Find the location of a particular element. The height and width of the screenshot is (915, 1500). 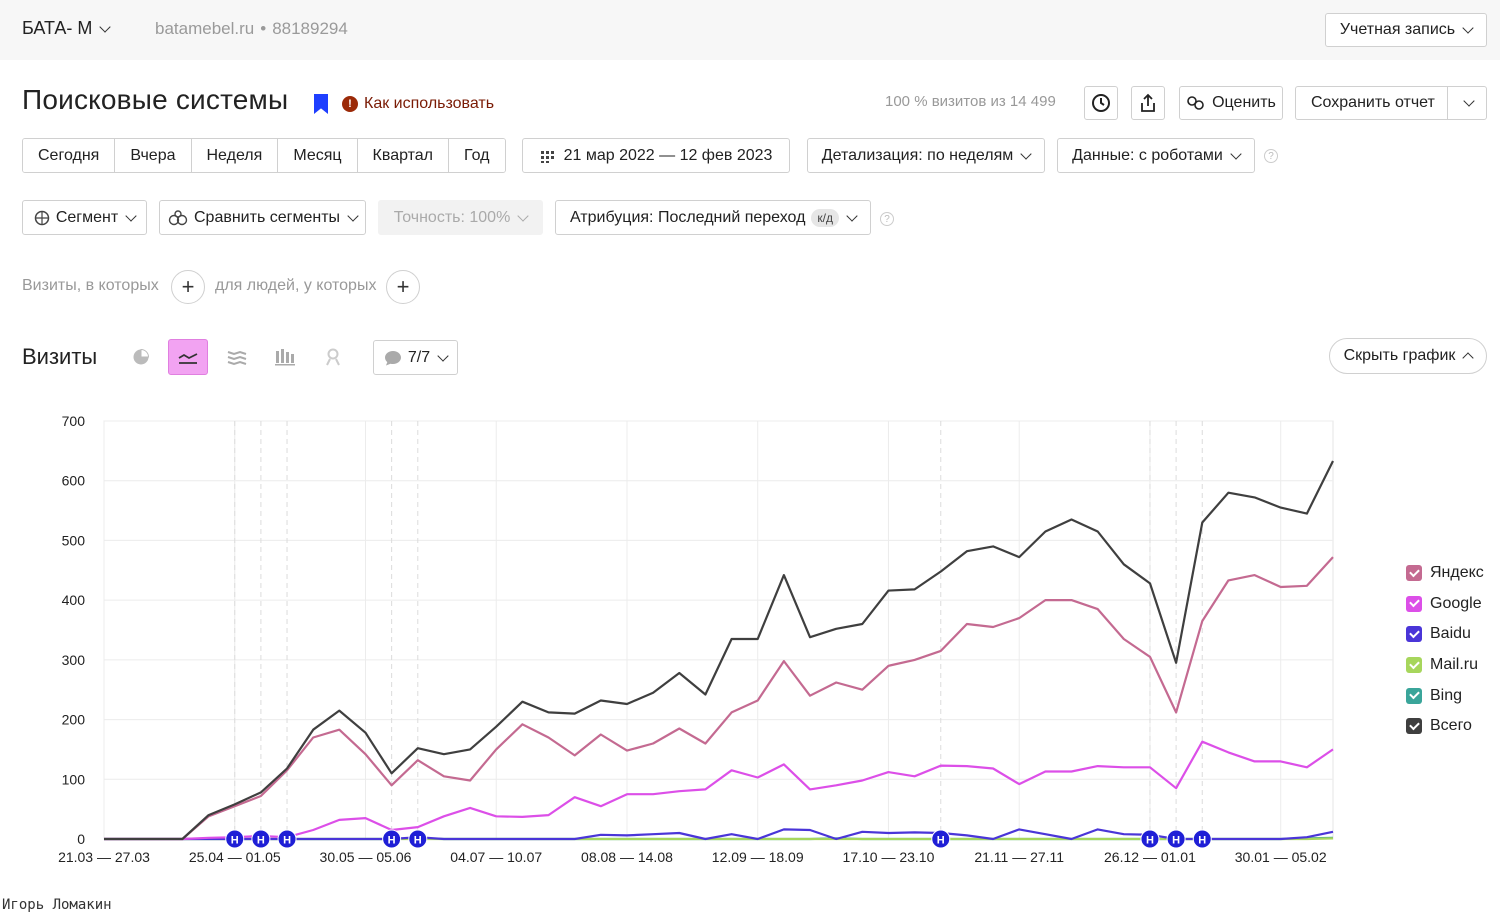

bookmark-icon is located at coordinates (321, 104).